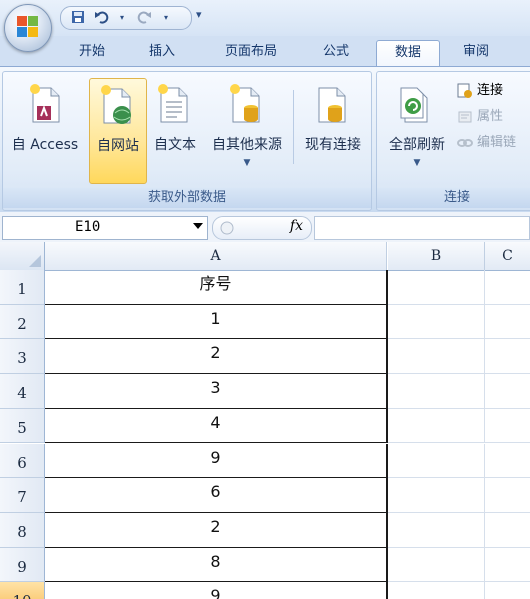 The width and height of the screenshot is (530, 599). I want to click on connections-group: 全部刷新 ▼ 连接 属性 编辑链 连接, so click(453, 141).